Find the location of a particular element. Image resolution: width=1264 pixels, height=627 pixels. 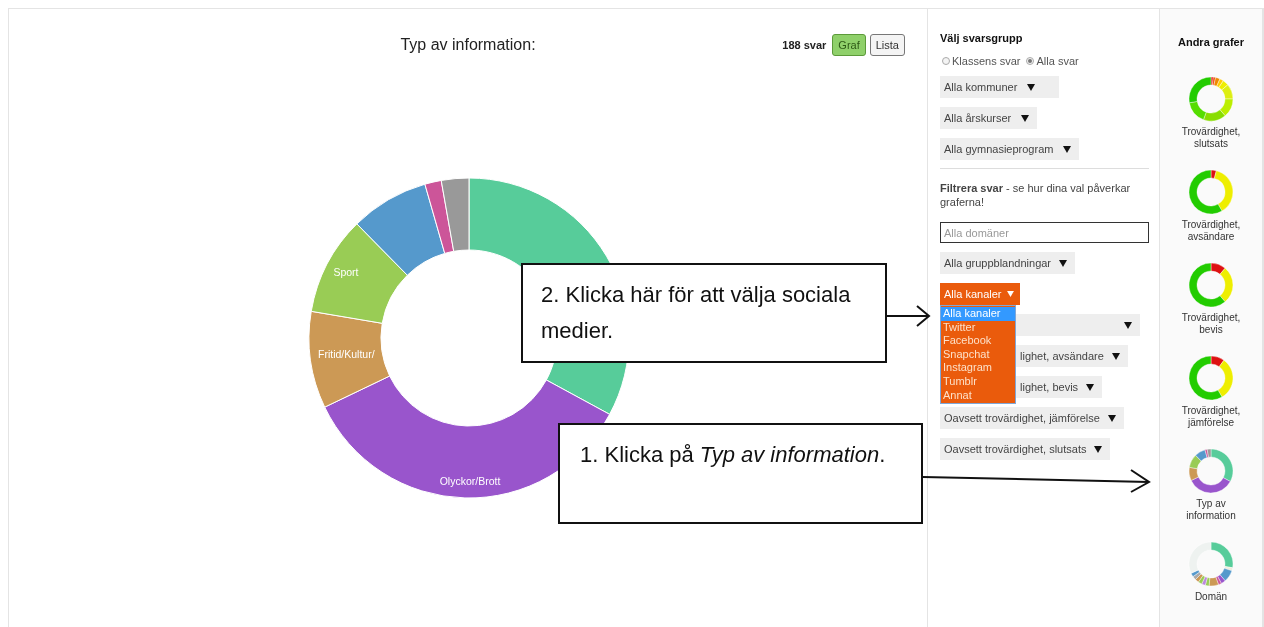

callout-box: 1. Klicka på Typ av information. is located at coordinates (740, 473).